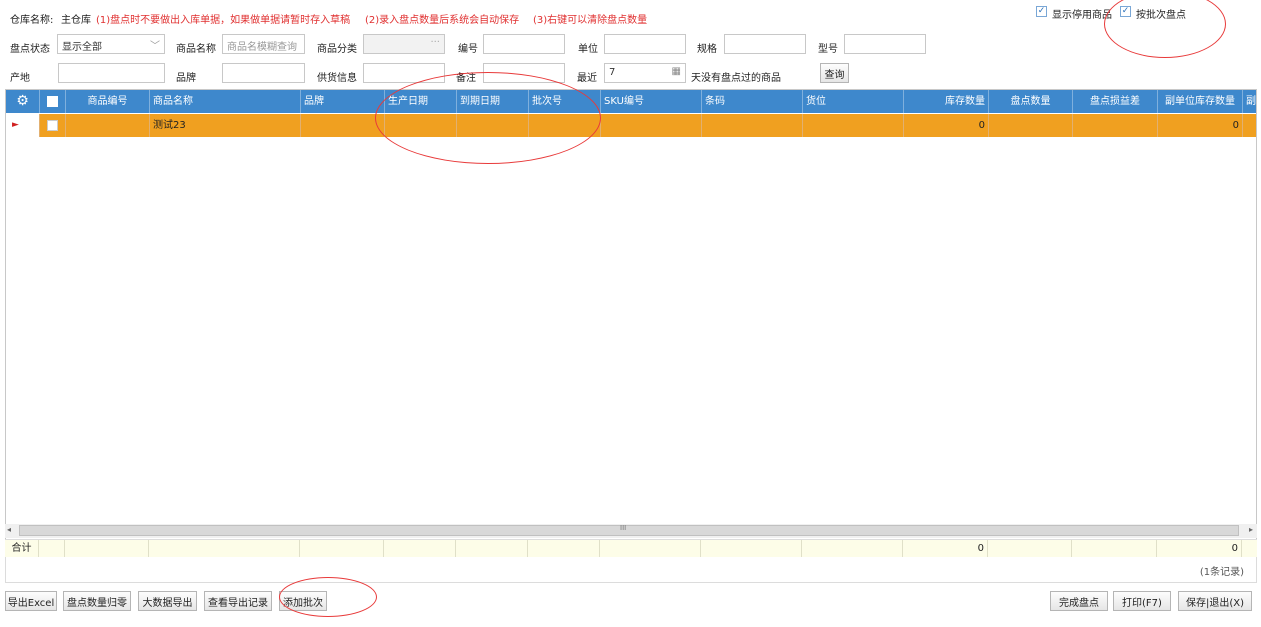 Image resolution: width=1261 pixels, height=627 pixels. I want to click on totals-sub-stock: 0, so click(1199, 548).